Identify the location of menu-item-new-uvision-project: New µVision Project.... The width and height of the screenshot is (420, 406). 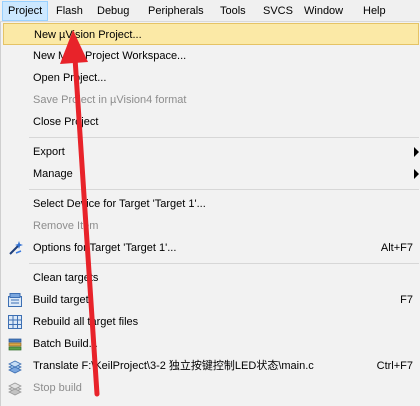
(211, 34).